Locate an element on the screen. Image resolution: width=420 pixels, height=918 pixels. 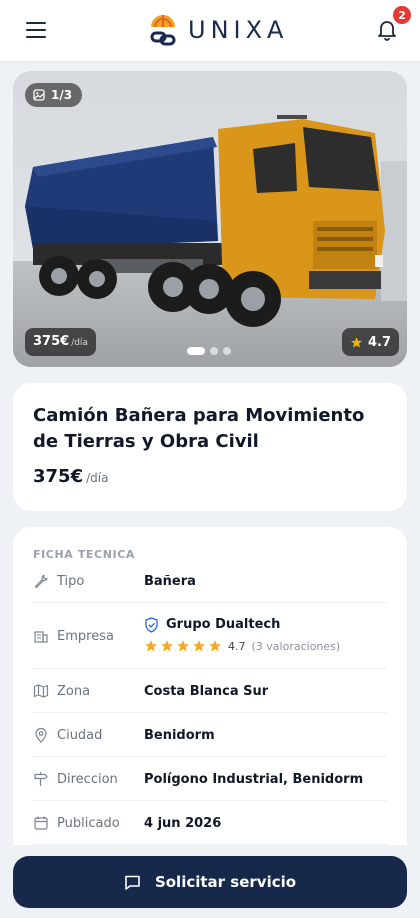
bottom-action-bar: Solicitar servicio is located at coordinates (210, 881).